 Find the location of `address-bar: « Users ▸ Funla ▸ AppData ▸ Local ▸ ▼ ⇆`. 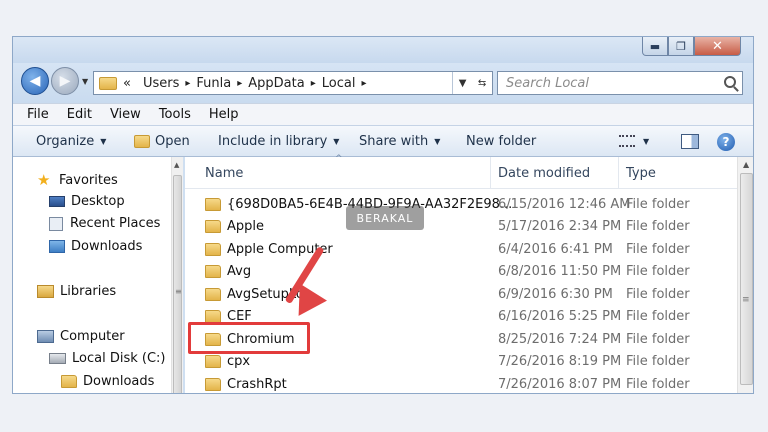

address-bar: « Users ▸ Funla ▸ AppData ▸ Local ▸ ▼ ⇆ is located at coordinates (293, 83).